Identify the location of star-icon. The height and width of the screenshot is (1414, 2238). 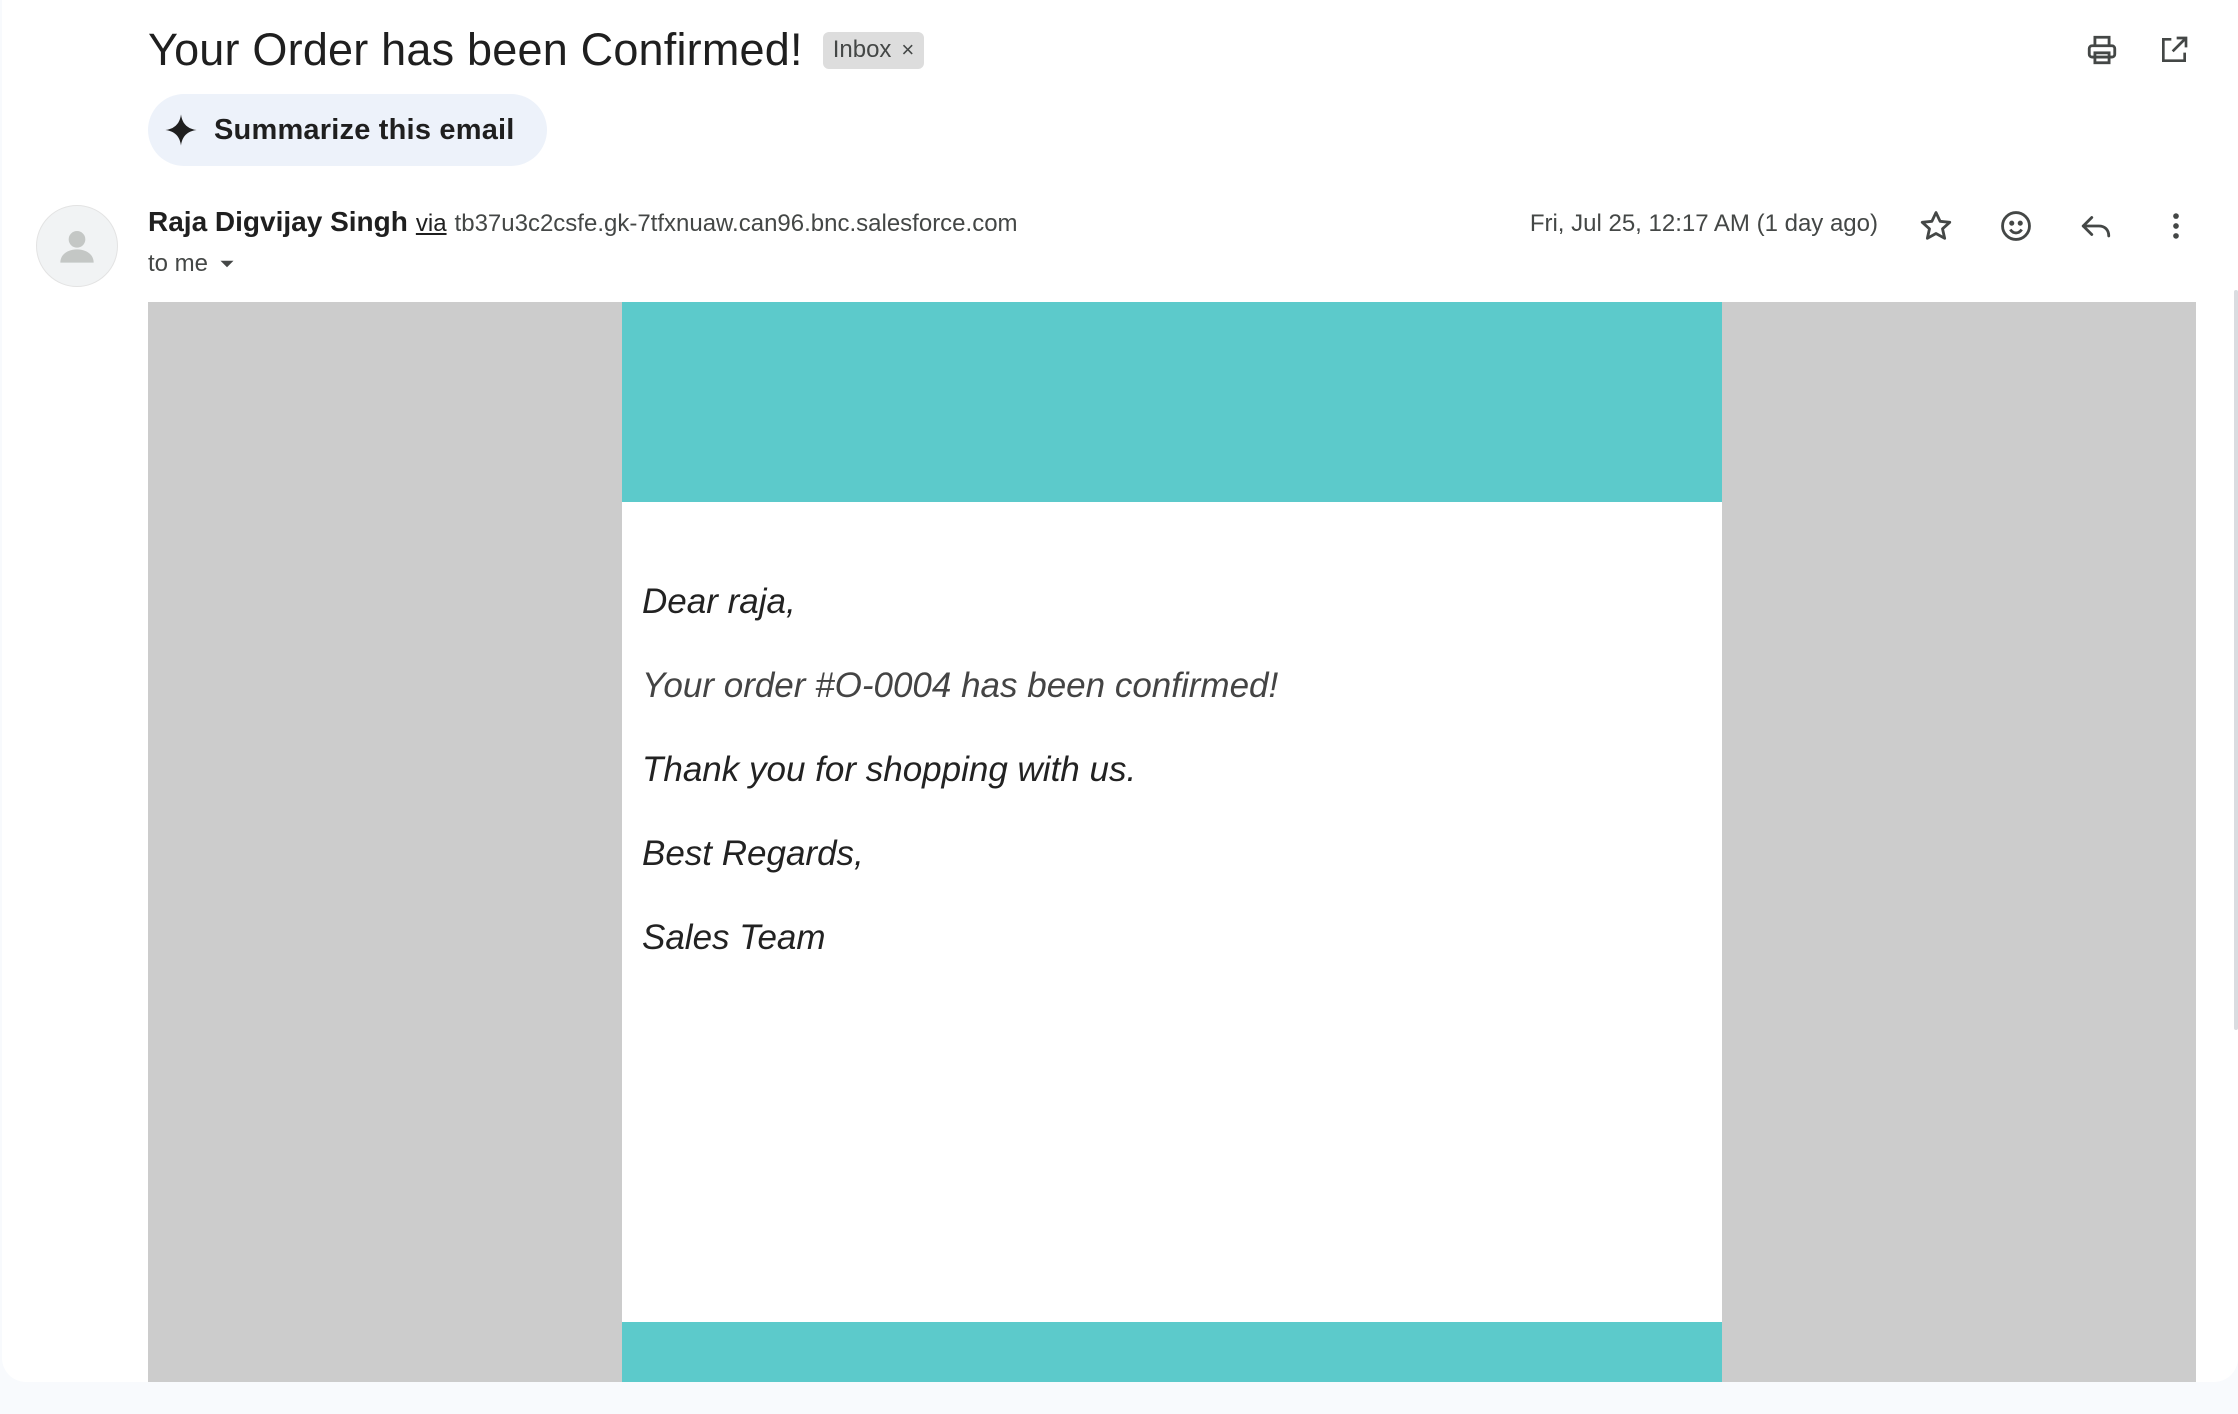
(1936, 225).